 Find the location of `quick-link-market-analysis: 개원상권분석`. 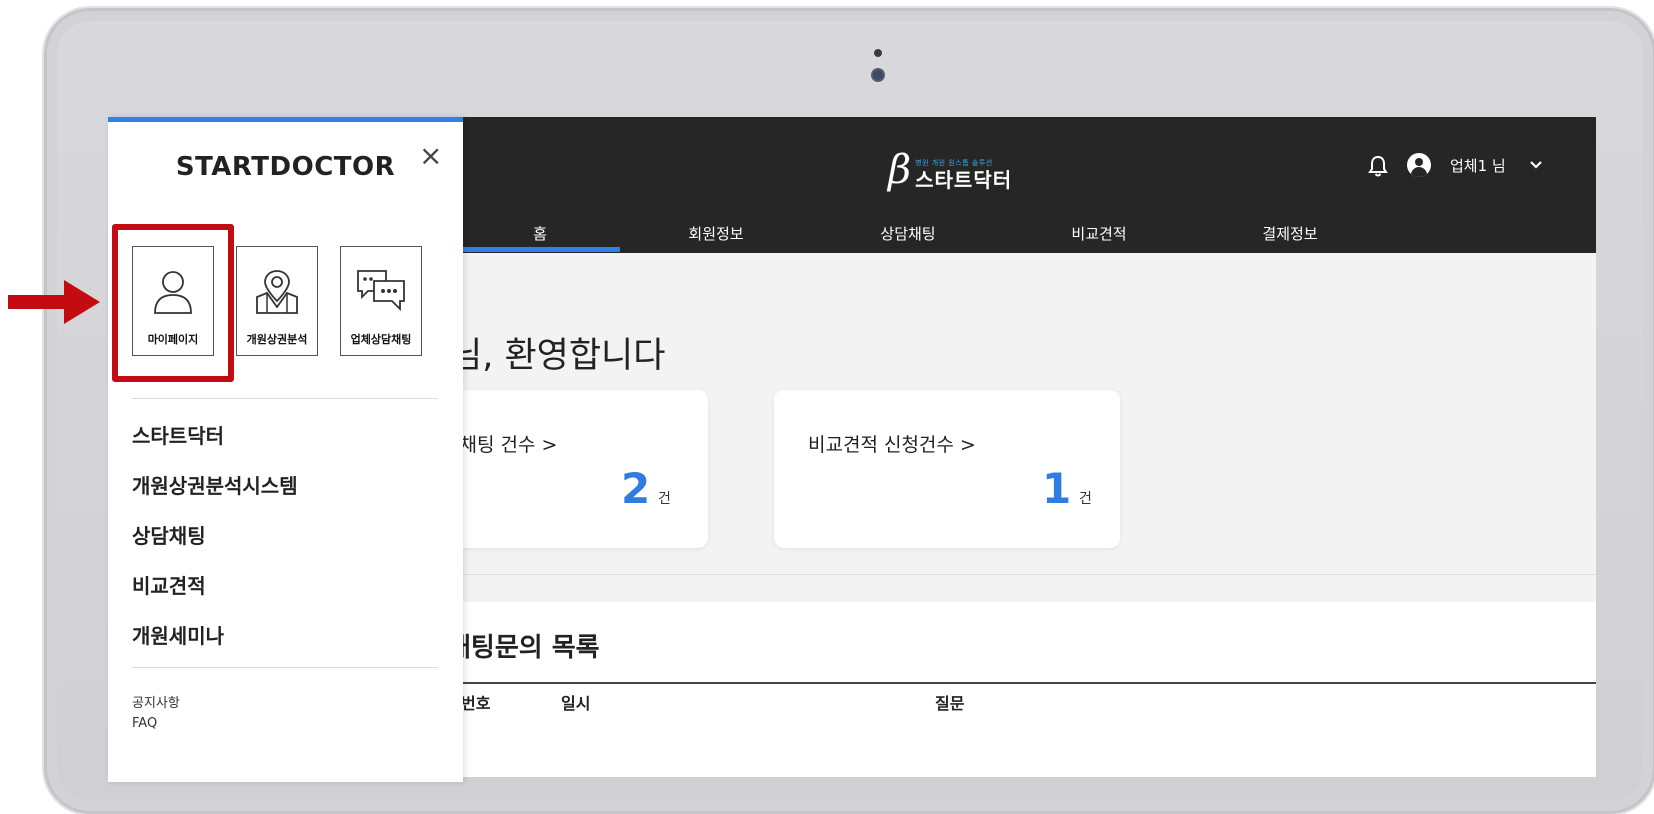

quick-link-market-analysis: 개원상권분석 is located at coordinates (277, 301).